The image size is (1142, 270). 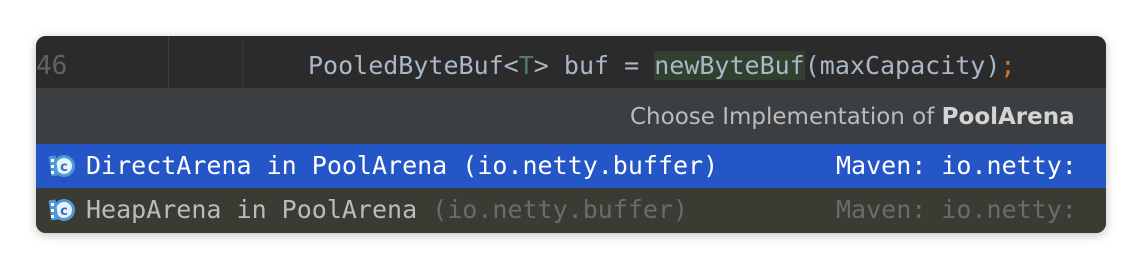 What do you see at coordinates (406, 65) in the screenshot?
I see `code-type-name: PooledByteBuf` at bounding box center [406, 65].